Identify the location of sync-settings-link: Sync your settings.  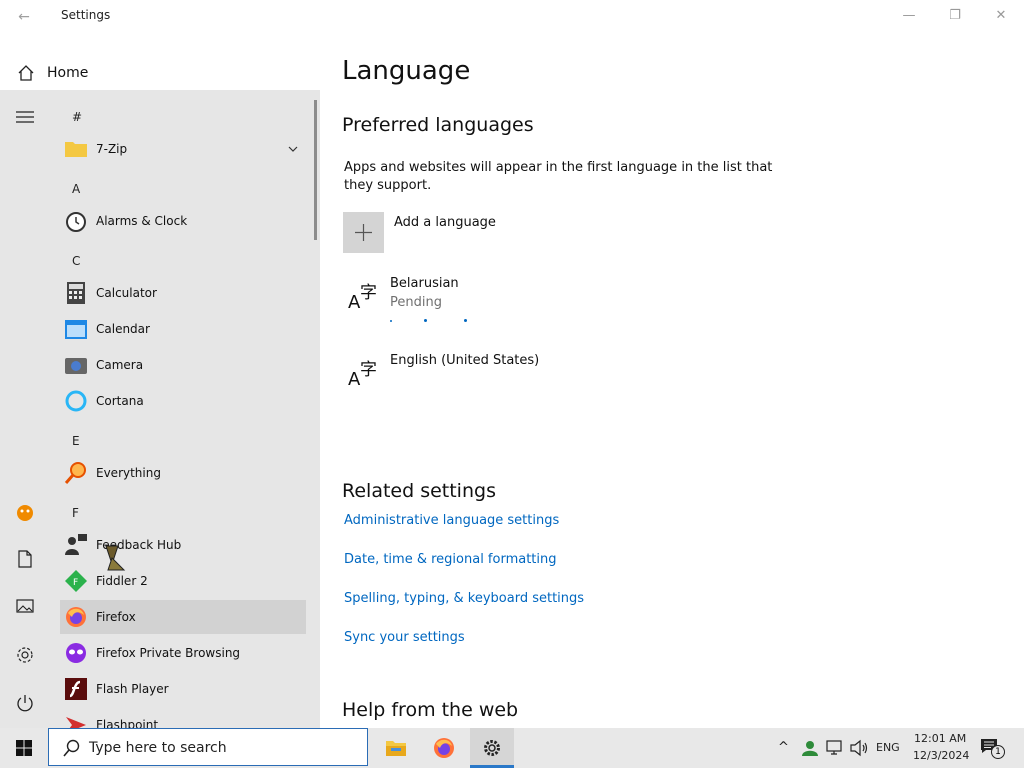
(404, 637).